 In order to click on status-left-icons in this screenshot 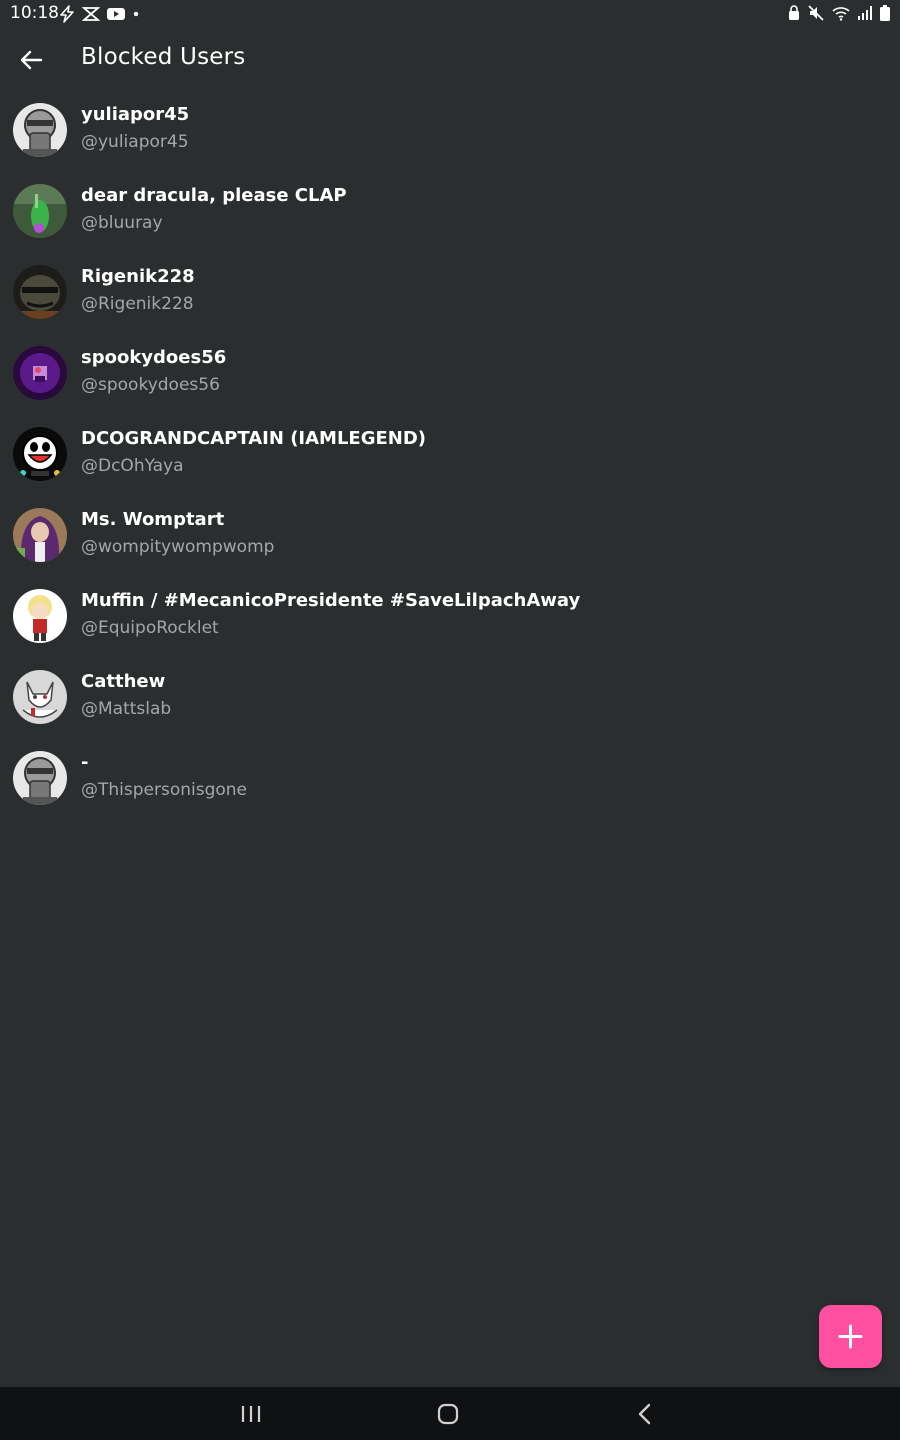, I will do `click(99, 14)`.